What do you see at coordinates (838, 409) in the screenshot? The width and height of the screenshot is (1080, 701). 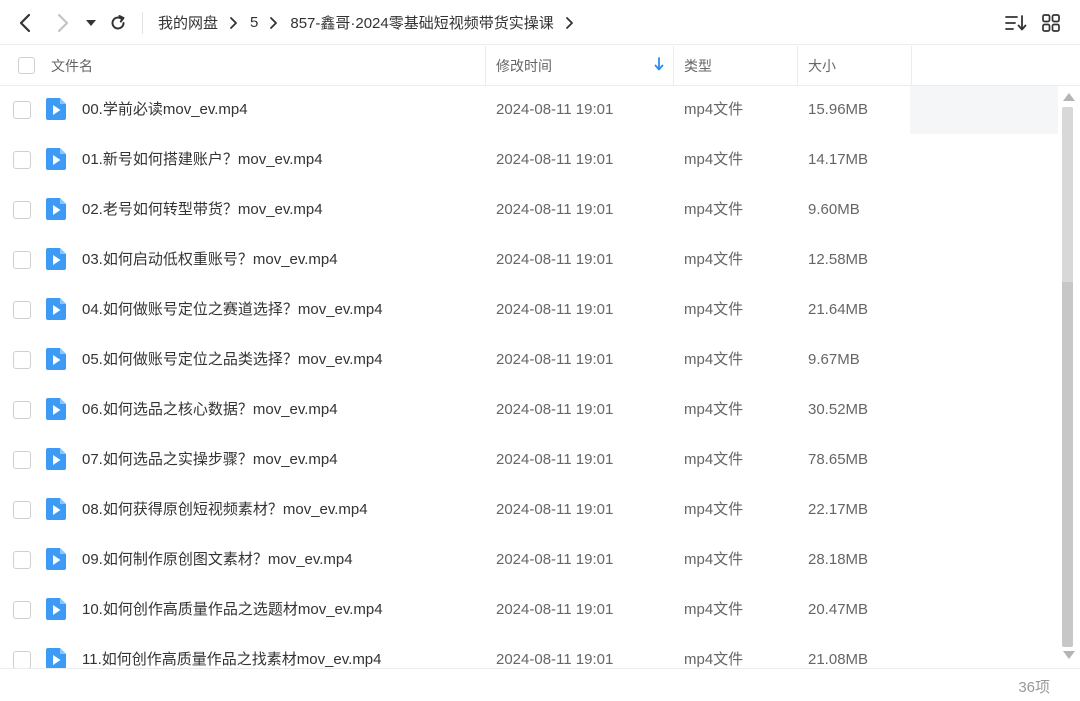 I see `file-size: 30.52MB` at bounding box center [838, 409].